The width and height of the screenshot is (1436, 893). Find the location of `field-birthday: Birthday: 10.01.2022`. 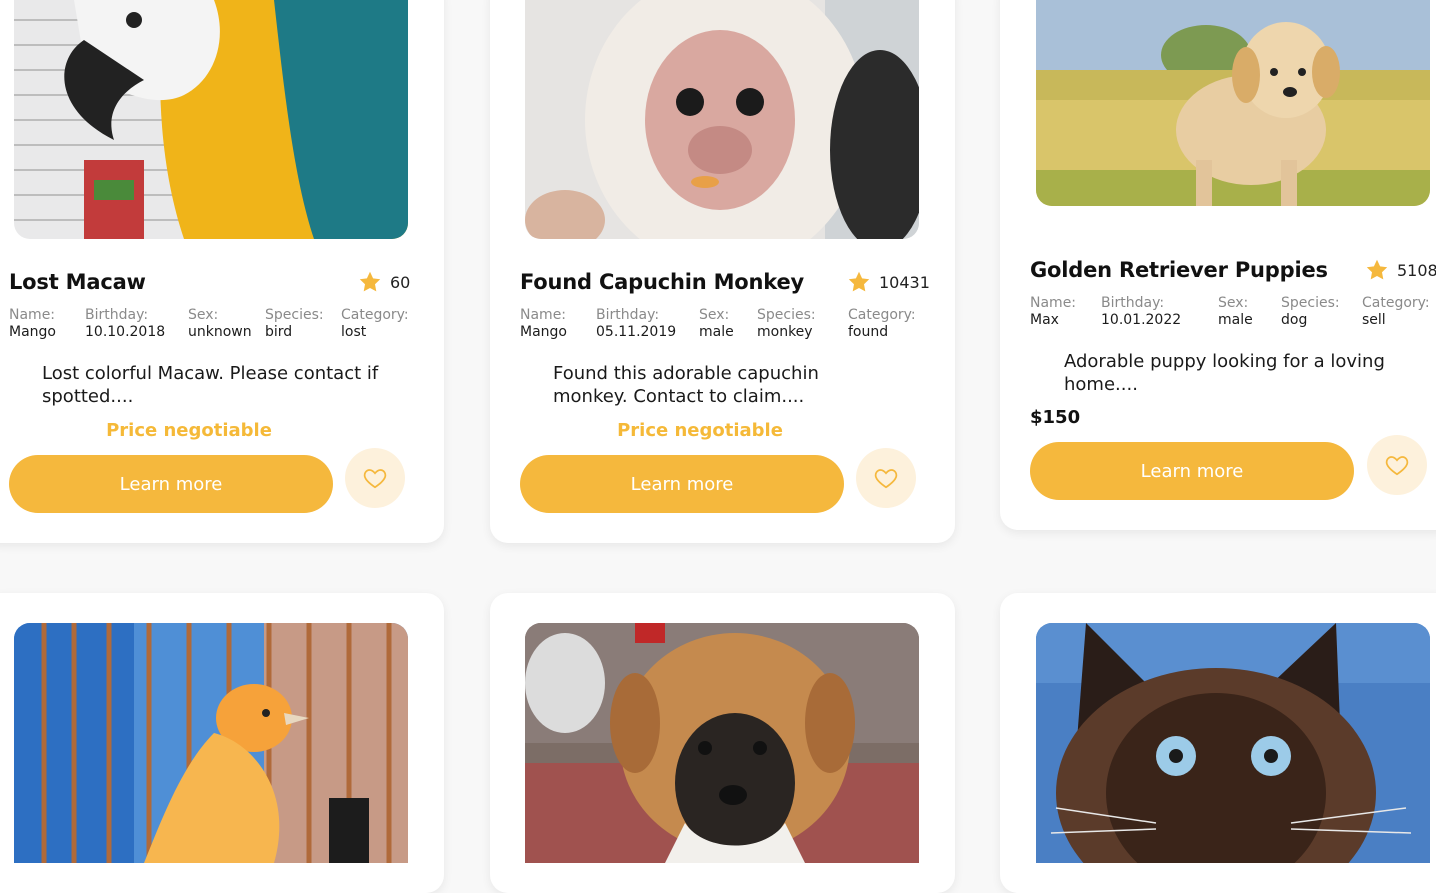

field-birthday: Birthday: 10.01.2022 is located at coordinates (1141, 312).